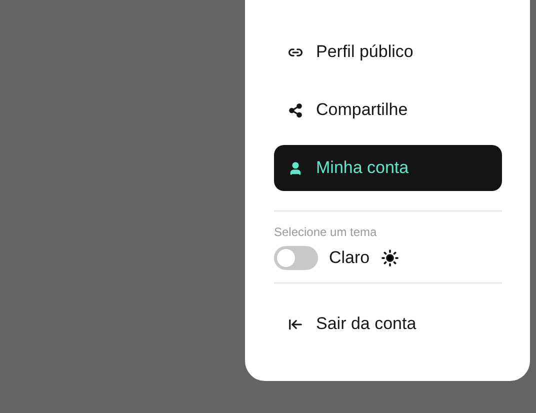 The image size is (536, 413). I want to click on theme-label: Selecione um tema, so click(326, 232).